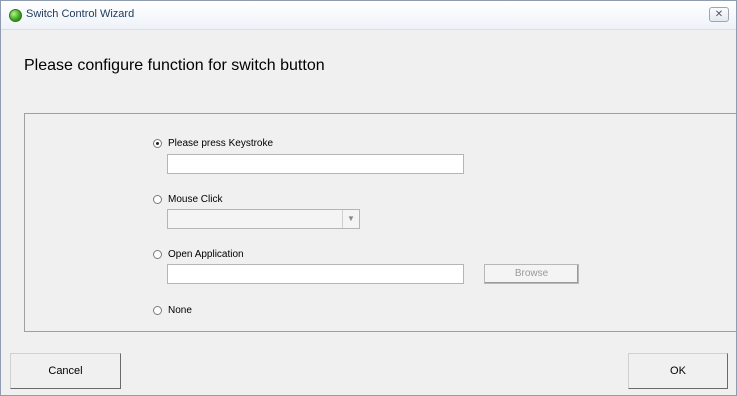 The width and height of the screenshot is (737, 396). Describe the element at coordinates (65, 371) in the screenshot. I see `cancel-button: Cancel` at that location.